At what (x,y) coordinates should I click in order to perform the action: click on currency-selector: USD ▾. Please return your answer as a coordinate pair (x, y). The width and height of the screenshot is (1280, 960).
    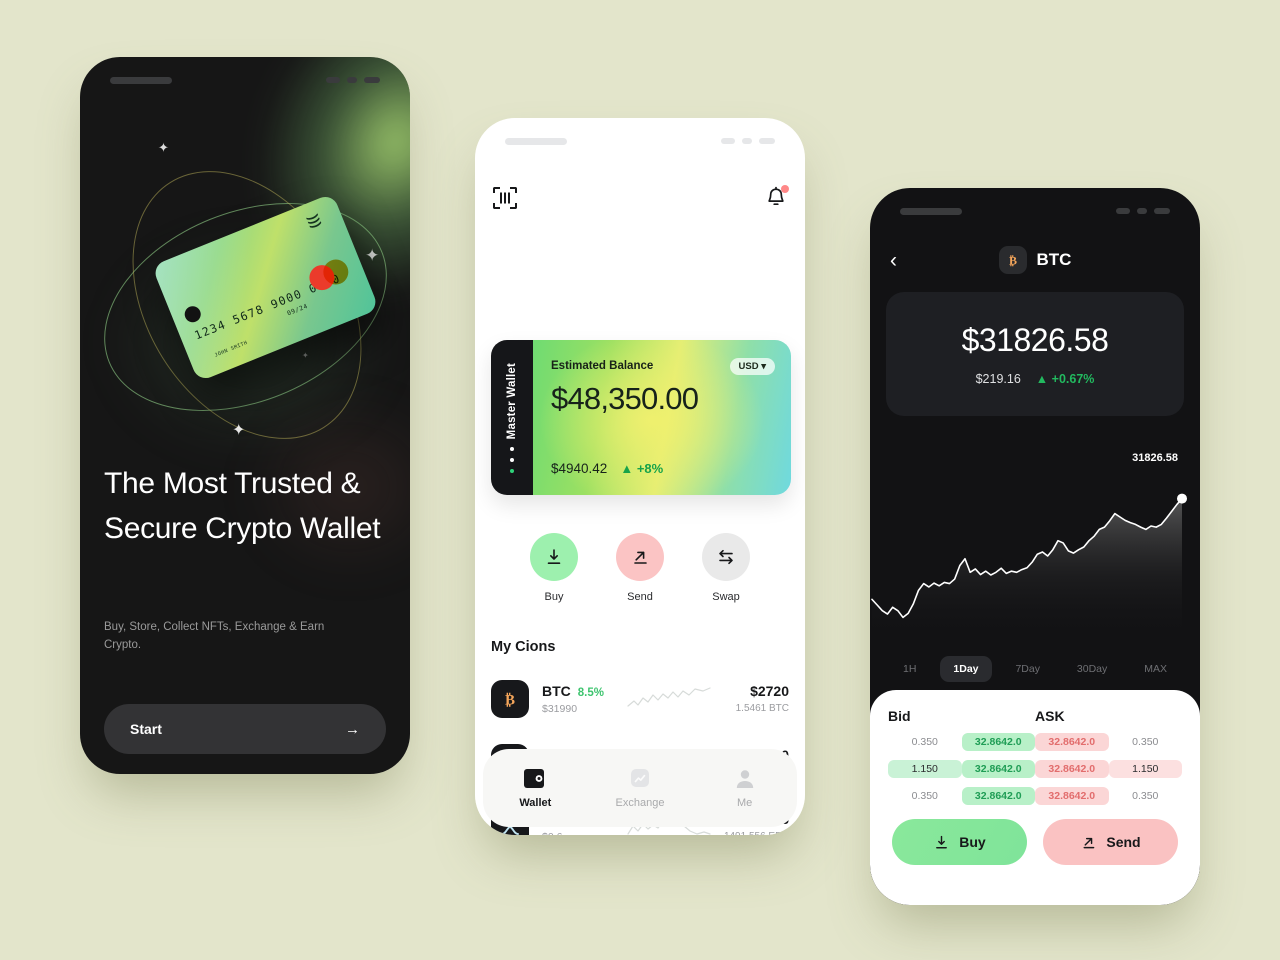
    Looking at the image, I should click on (752, 366).